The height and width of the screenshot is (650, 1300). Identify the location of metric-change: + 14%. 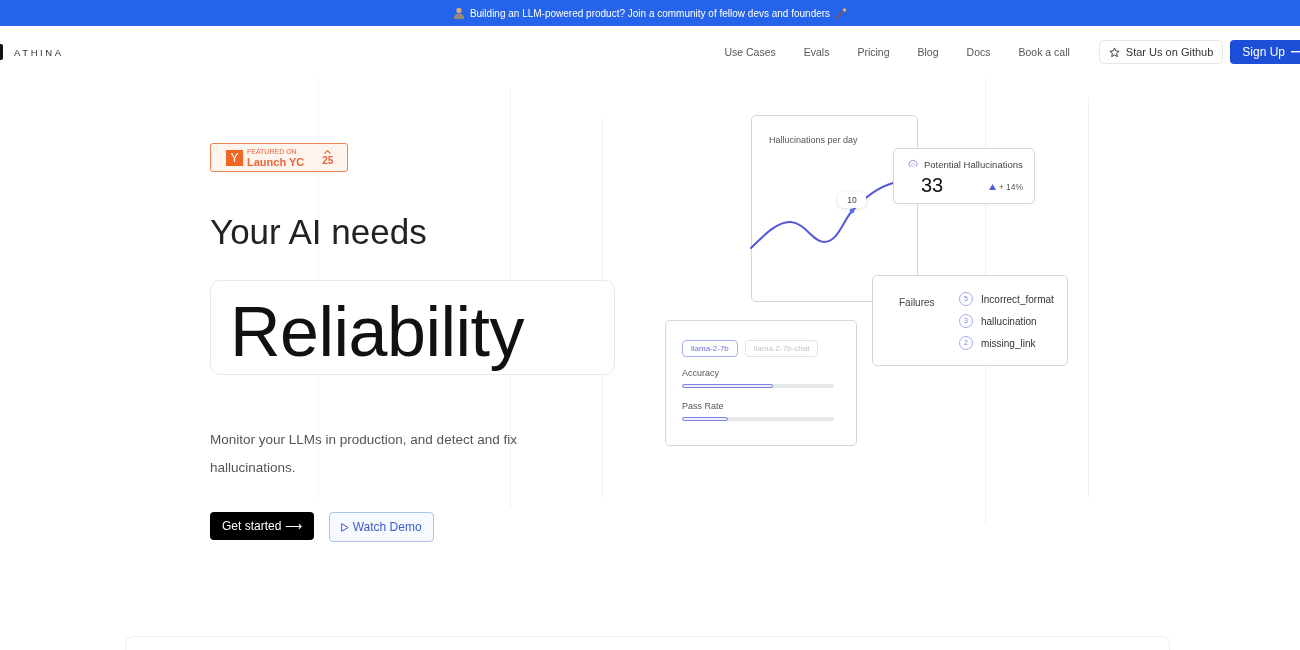
(1010, 187).